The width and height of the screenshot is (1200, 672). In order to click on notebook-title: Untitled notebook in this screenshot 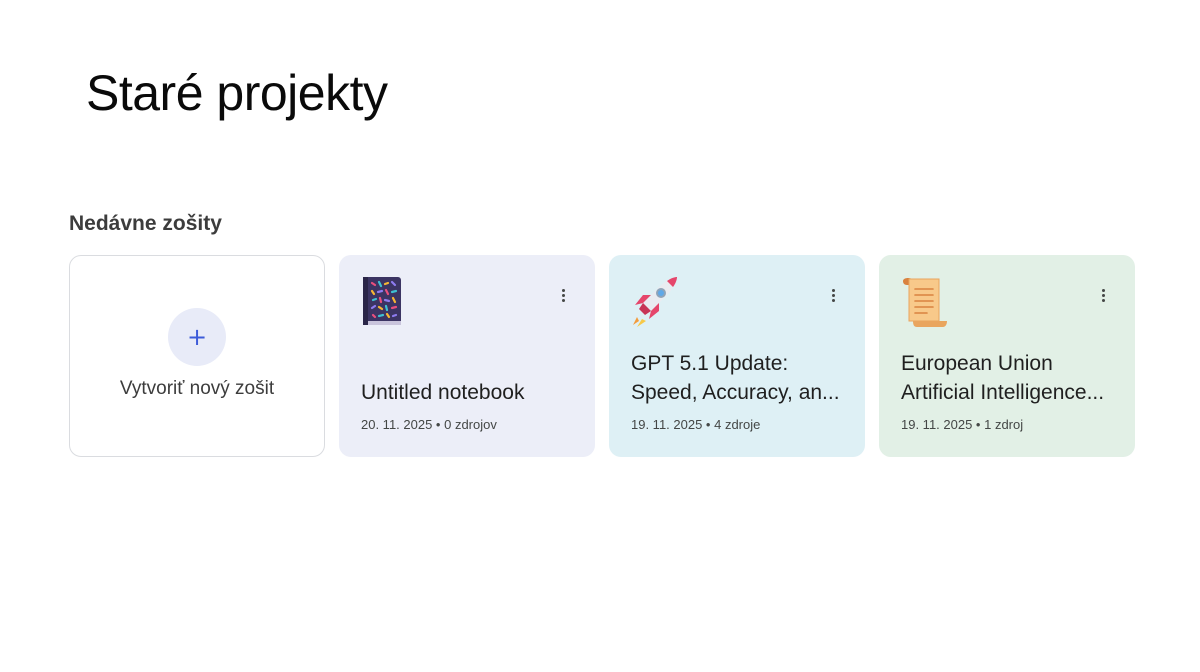, I will do `click(443, 392)`.